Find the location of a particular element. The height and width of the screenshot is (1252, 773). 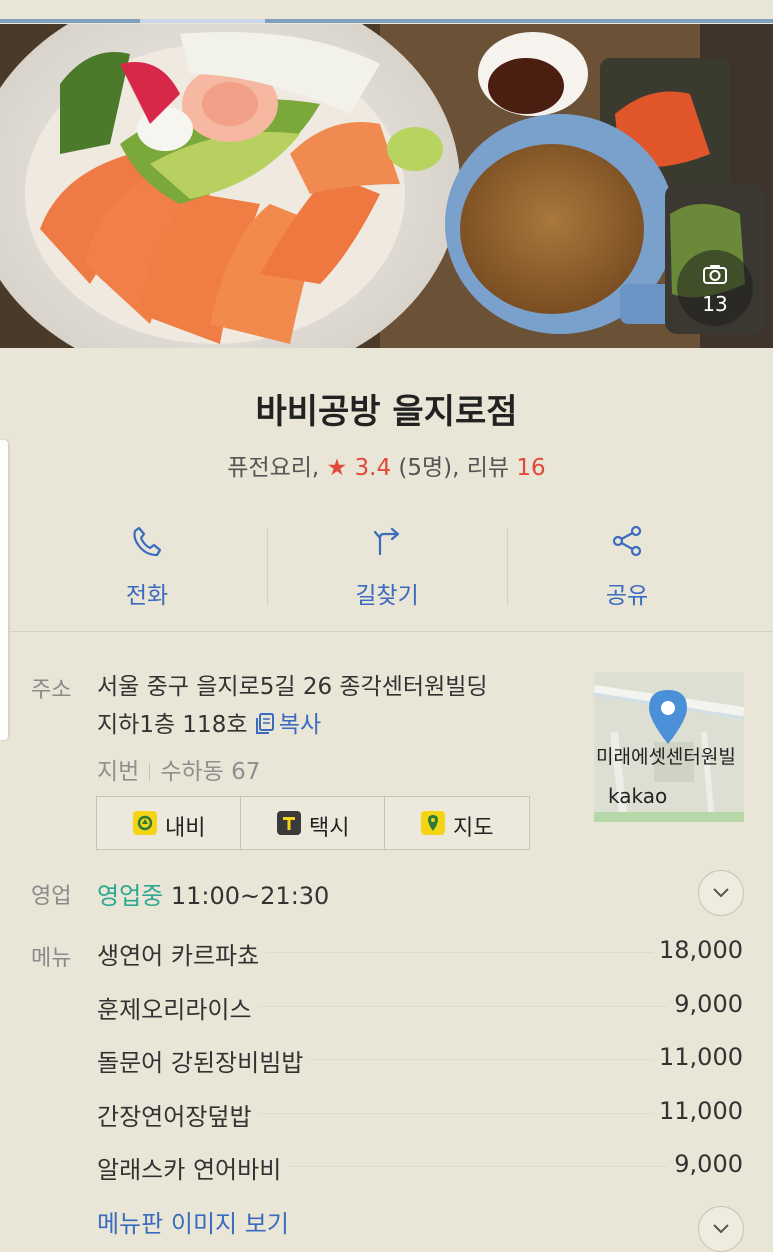

menu-item: 훈제오리라이스 9,000 is located at coordinates (420, 1007).